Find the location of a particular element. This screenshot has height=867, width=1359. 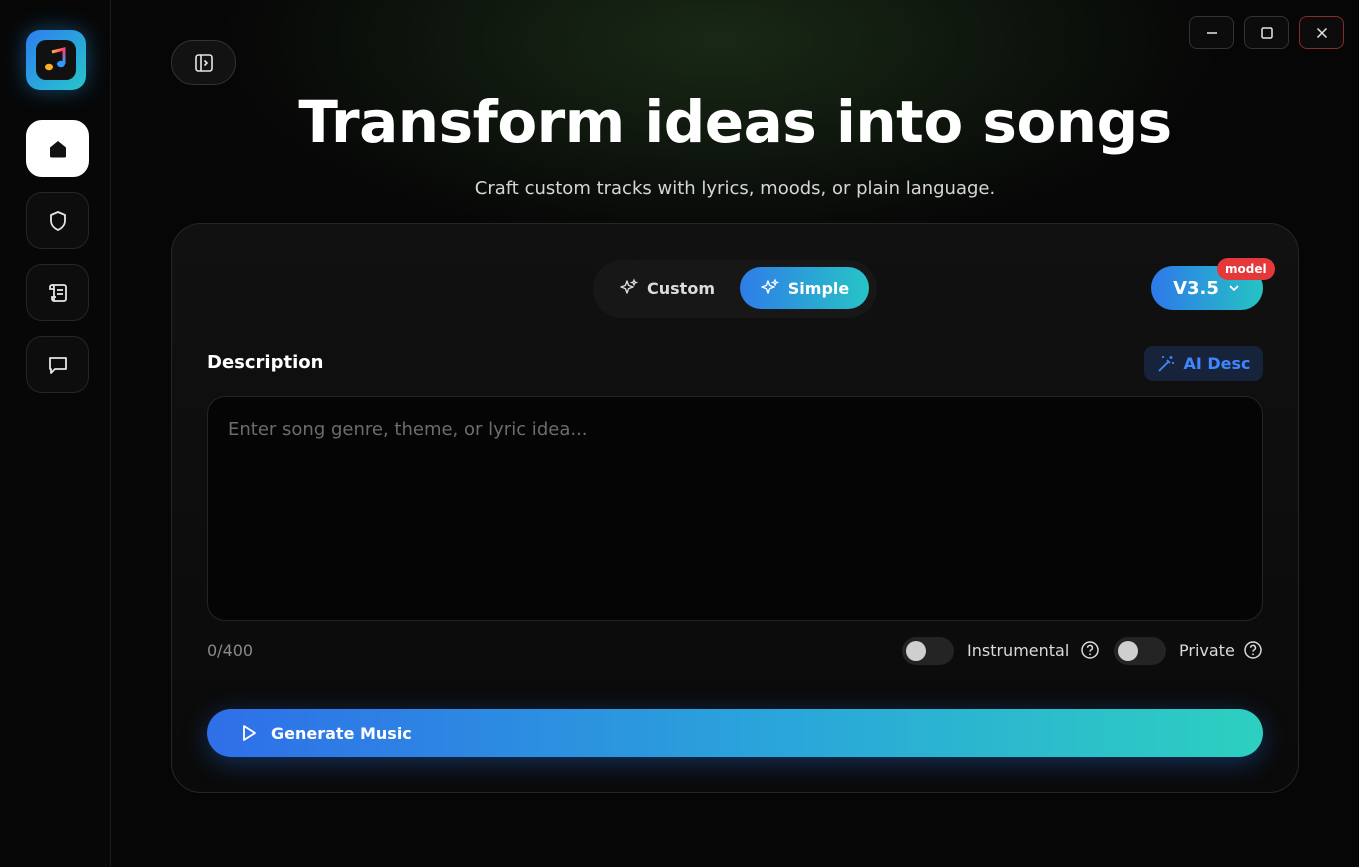

close-icon is located at coordinates (1321, 32).